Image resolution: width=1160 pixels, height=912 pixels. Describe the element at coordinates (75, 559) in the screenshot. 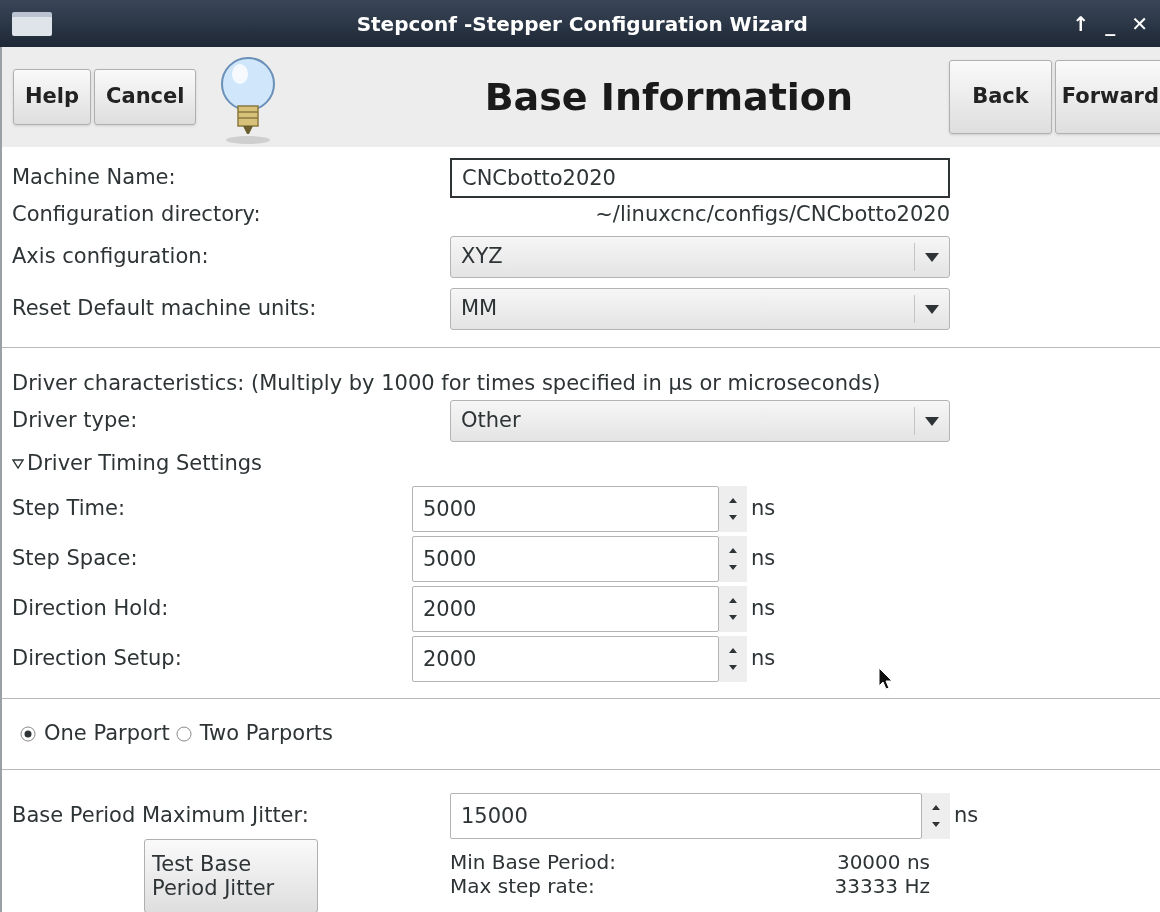

I see `field-label: Step Space:` at that location.